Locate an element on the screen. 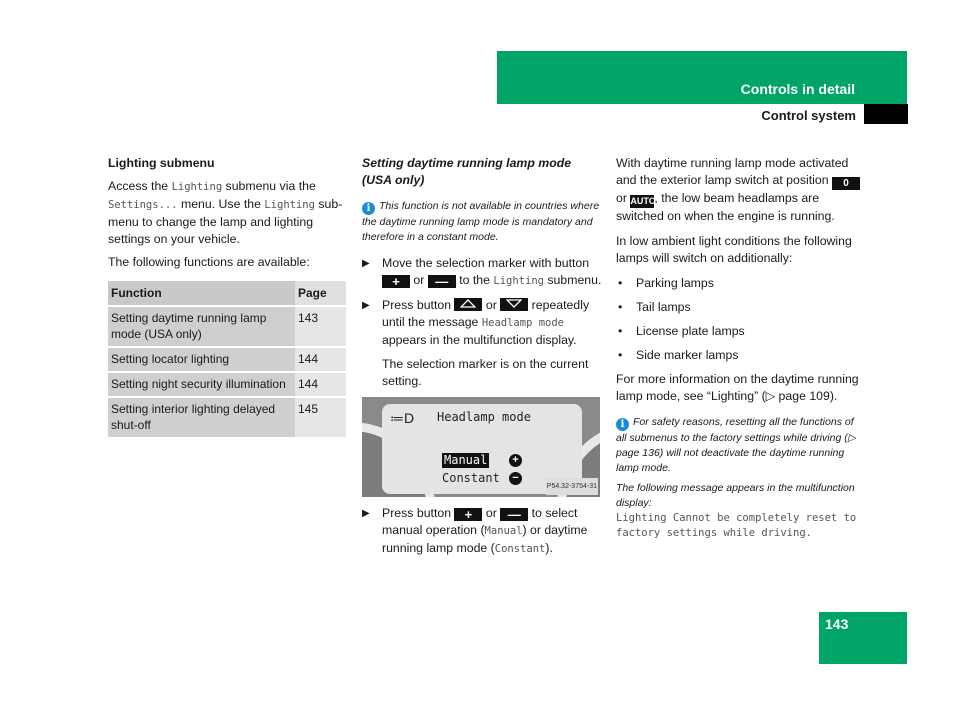 This screenshot has height=716, width=954. option-term: Manual is located at coordinates (503, 531).